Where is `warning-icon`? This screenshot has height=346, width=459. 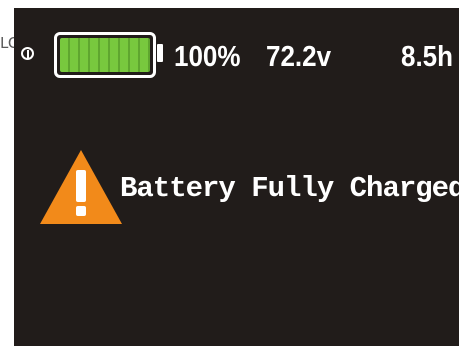
warning-icon is located at coordinates (81, 187).